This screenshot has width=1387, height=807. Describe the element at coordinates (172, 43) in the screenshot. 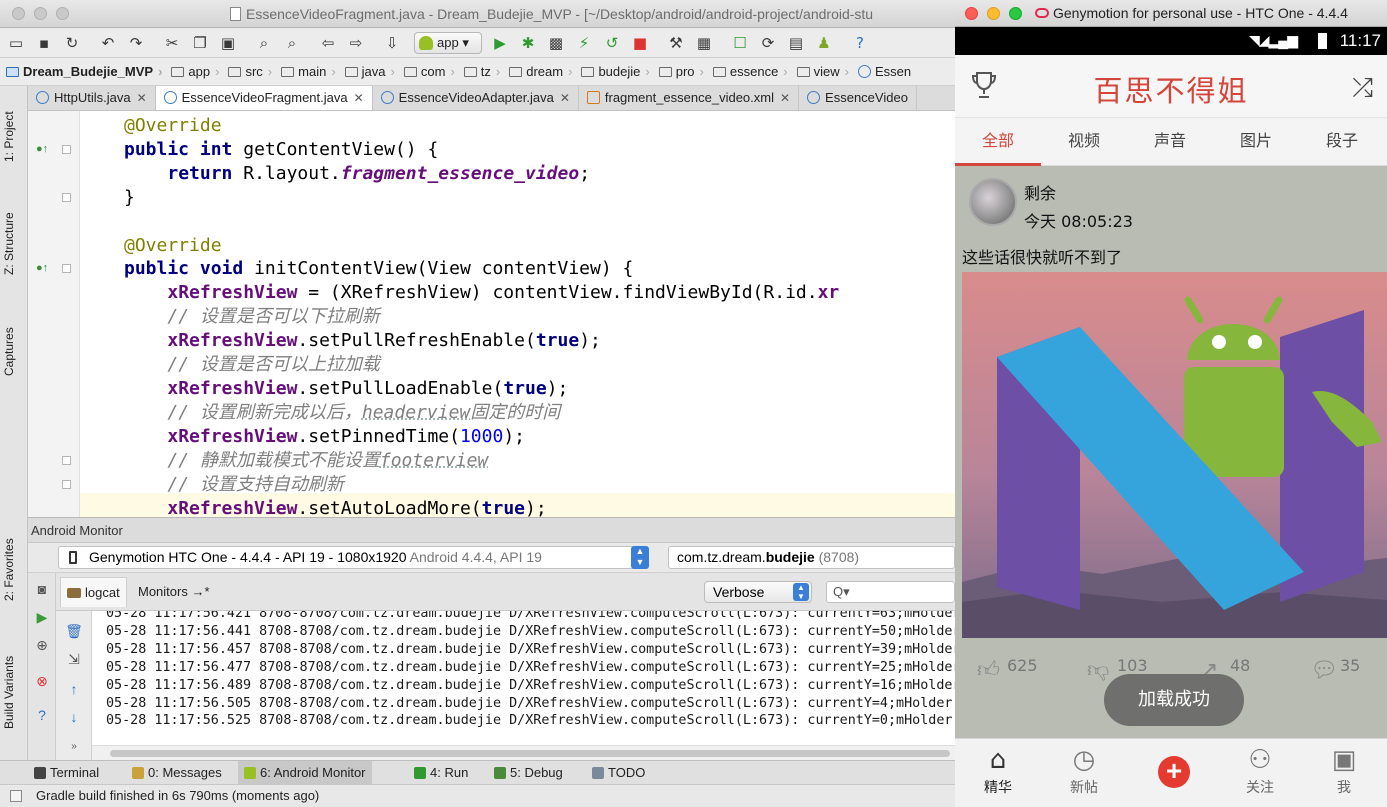

I see `cut-icon: ✂` at that location.